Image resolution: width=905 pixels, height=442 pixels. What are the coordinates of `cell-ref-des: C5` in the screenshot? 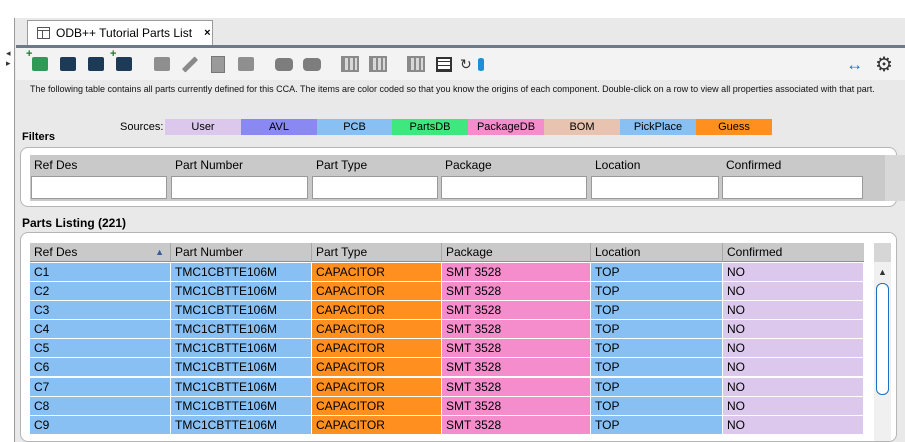 It's located at (100, 349).